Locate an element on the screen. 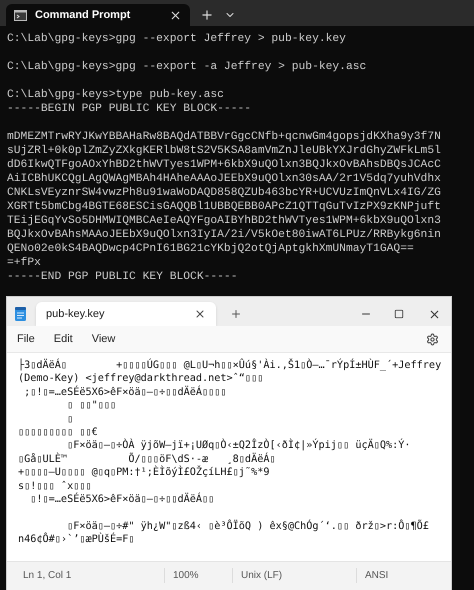 The image size is (474, 590). console-line: =+fPx is located at coordinates (24, 263).